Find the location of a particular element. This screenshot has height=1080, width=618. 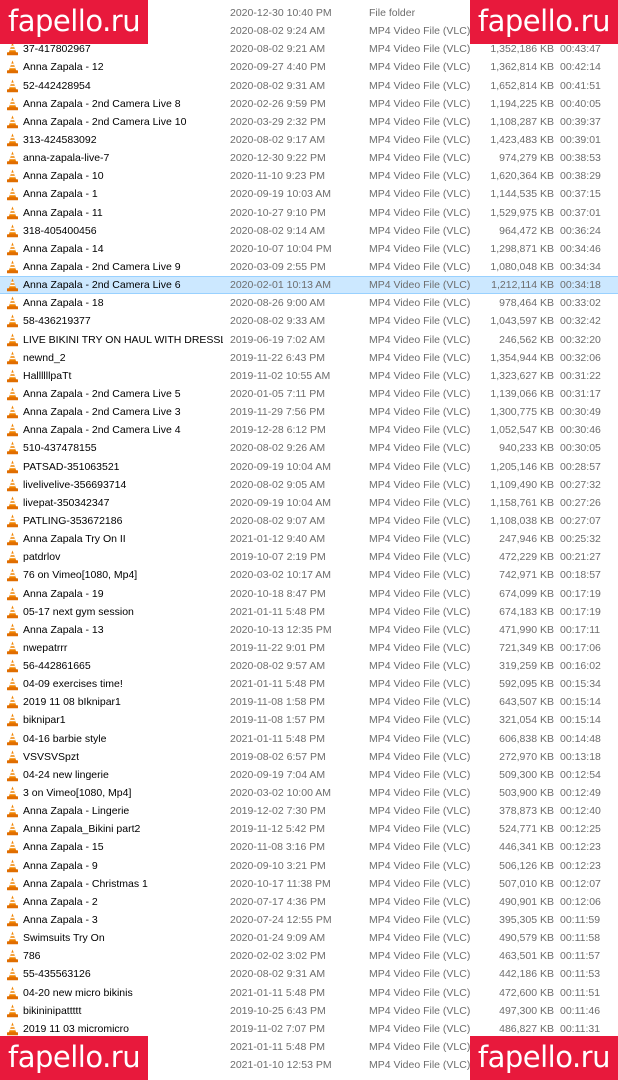

file-length: 00:11:57 is located at coordinates (580, 956).